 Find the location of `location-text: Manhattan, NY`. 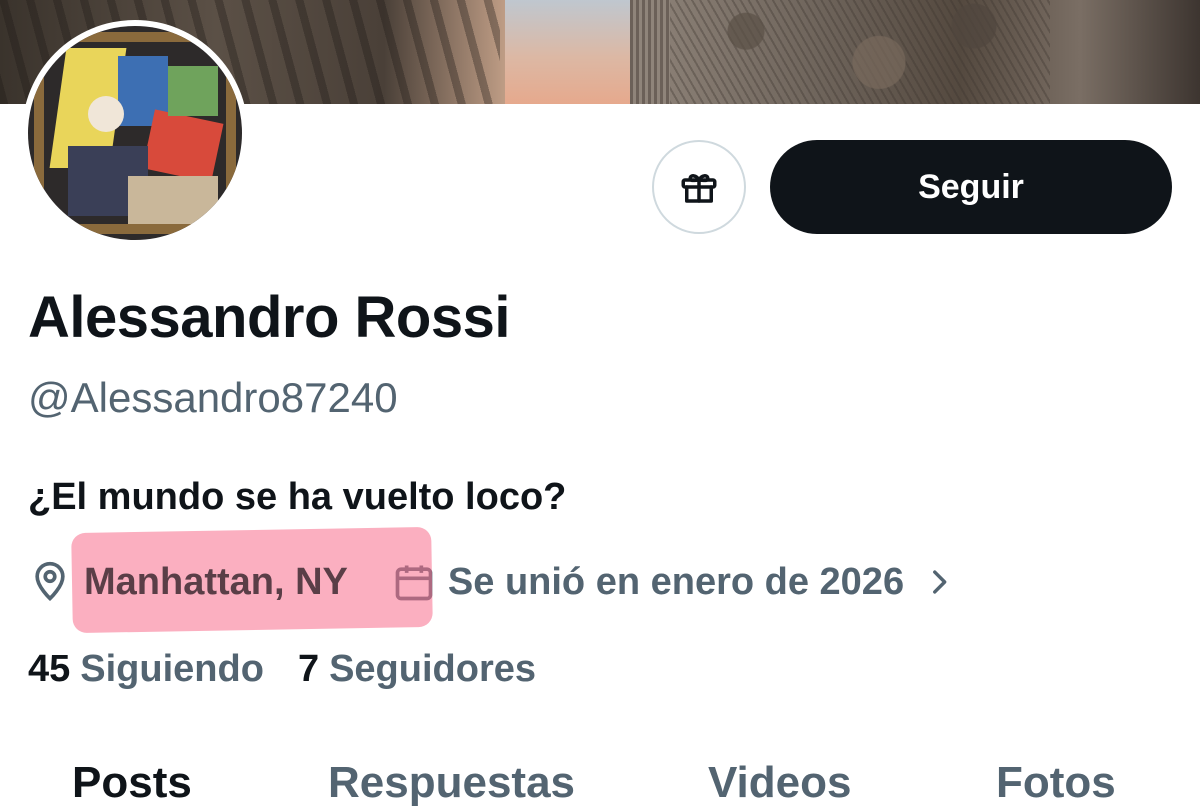

location-text: Manhattan, NY is located at coordinates (216, 581).